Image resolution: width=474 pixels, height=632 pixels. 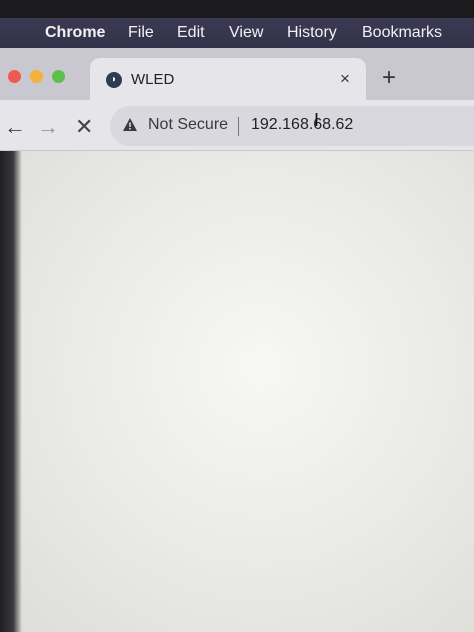 I want to click on tab-title: WLED, so click(x=153, y=79).